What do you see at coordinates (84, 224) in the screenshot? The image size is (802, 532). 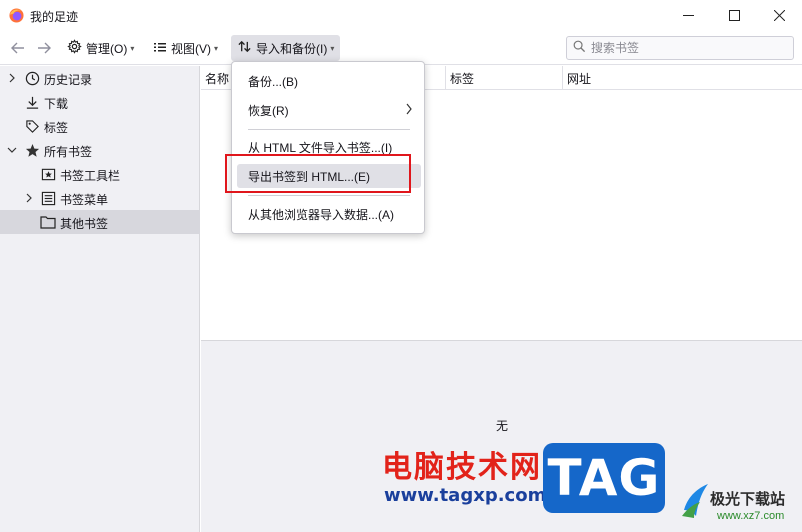 I see `sidebar-item-label: 其他书签` at bounding box center [84, 224].